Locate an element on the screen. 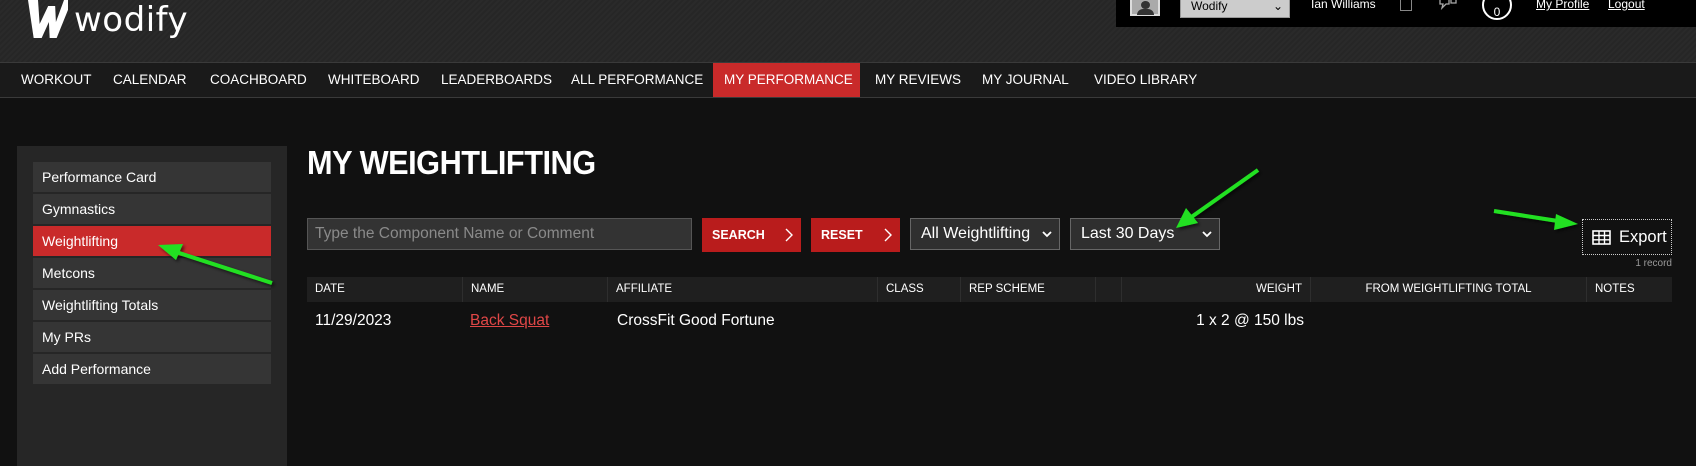 This screenshot has height=466, width=1696. search-button: SEARCH is located at coordinates (751, 235).